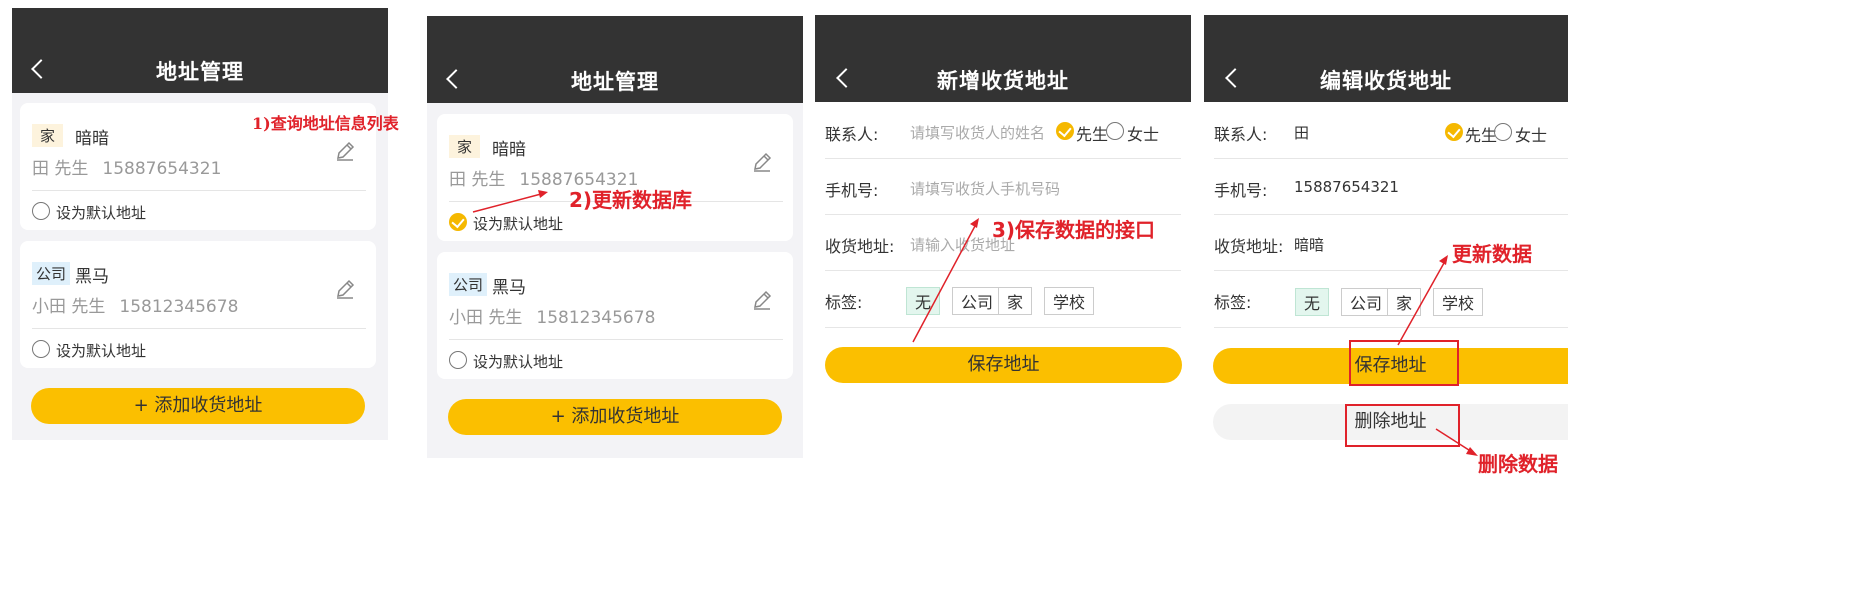 This screenshot has width=1873, height=612. What do you see at coordinates (507, 203) in the screenshot?
I see `arrow-update-db` at bounding box center [507, 203].